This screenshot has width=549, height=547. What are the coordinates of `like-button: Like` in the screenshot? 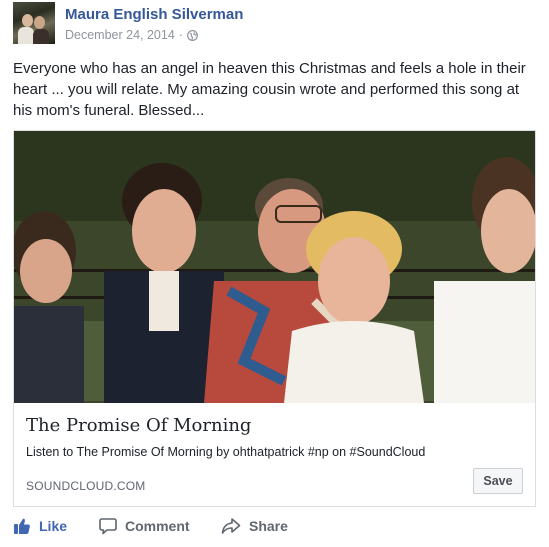 It's located at (56, 526).